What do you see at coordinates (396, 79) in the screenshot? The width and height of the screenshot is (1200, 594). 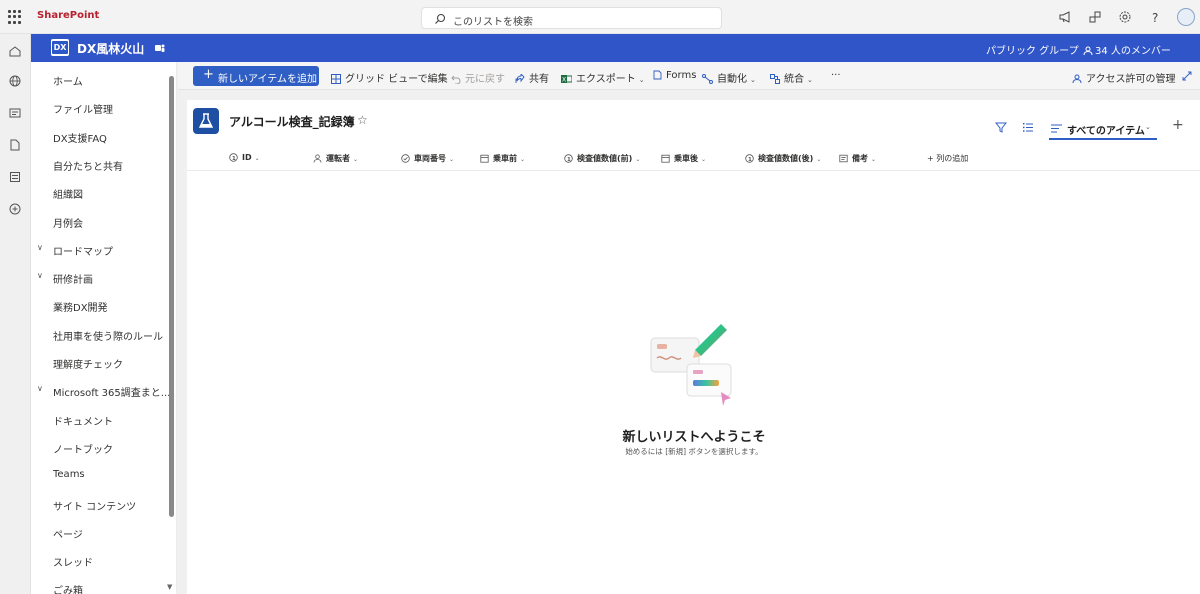 I see `grid-edit-label: グリッド ビューで編集` at bounding box center [396, 79].